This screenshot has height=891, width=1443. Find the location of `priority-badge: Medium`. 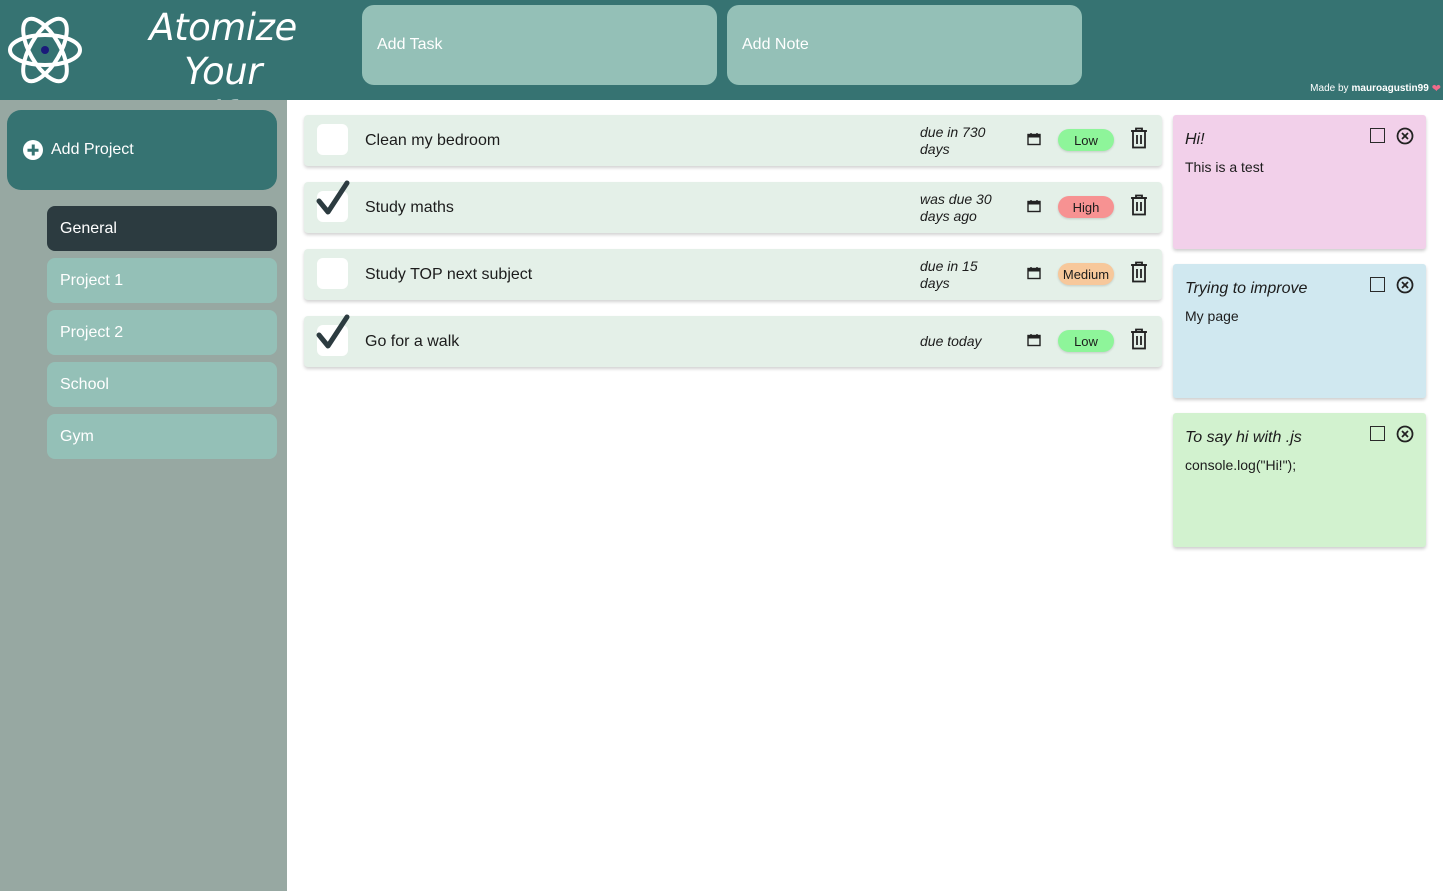

priority-badge: Medium is located at coordinates (1086, 274).